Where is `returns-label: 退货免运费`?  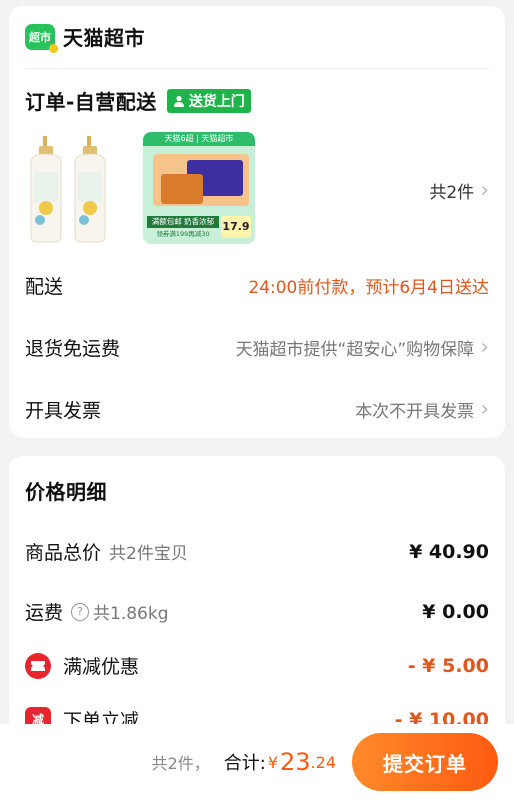
returns-label: 退货免运费 is located at coordinates (73, 349).